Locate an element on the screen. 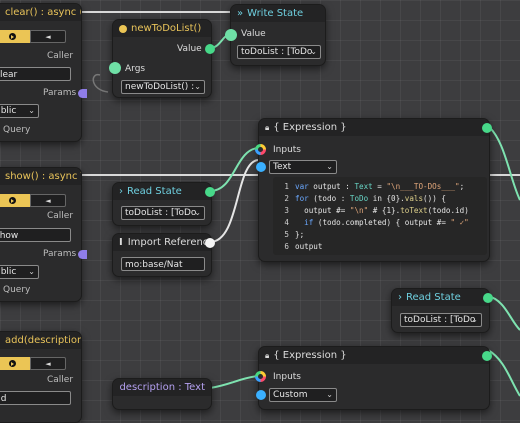  new-todo-select-value: newToDoList() : is located at coordinates (159, 87).